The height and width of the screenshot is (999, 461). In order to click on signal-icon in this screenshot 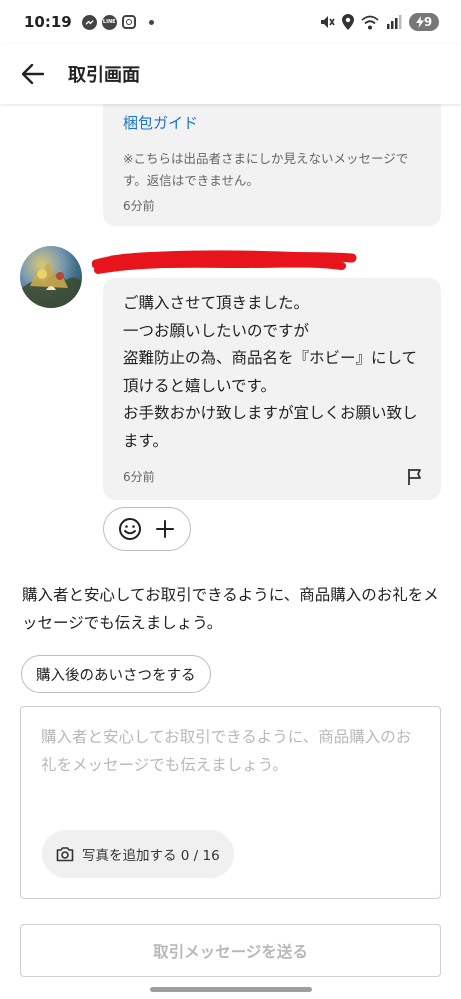, I will do `click(394, 22)`.